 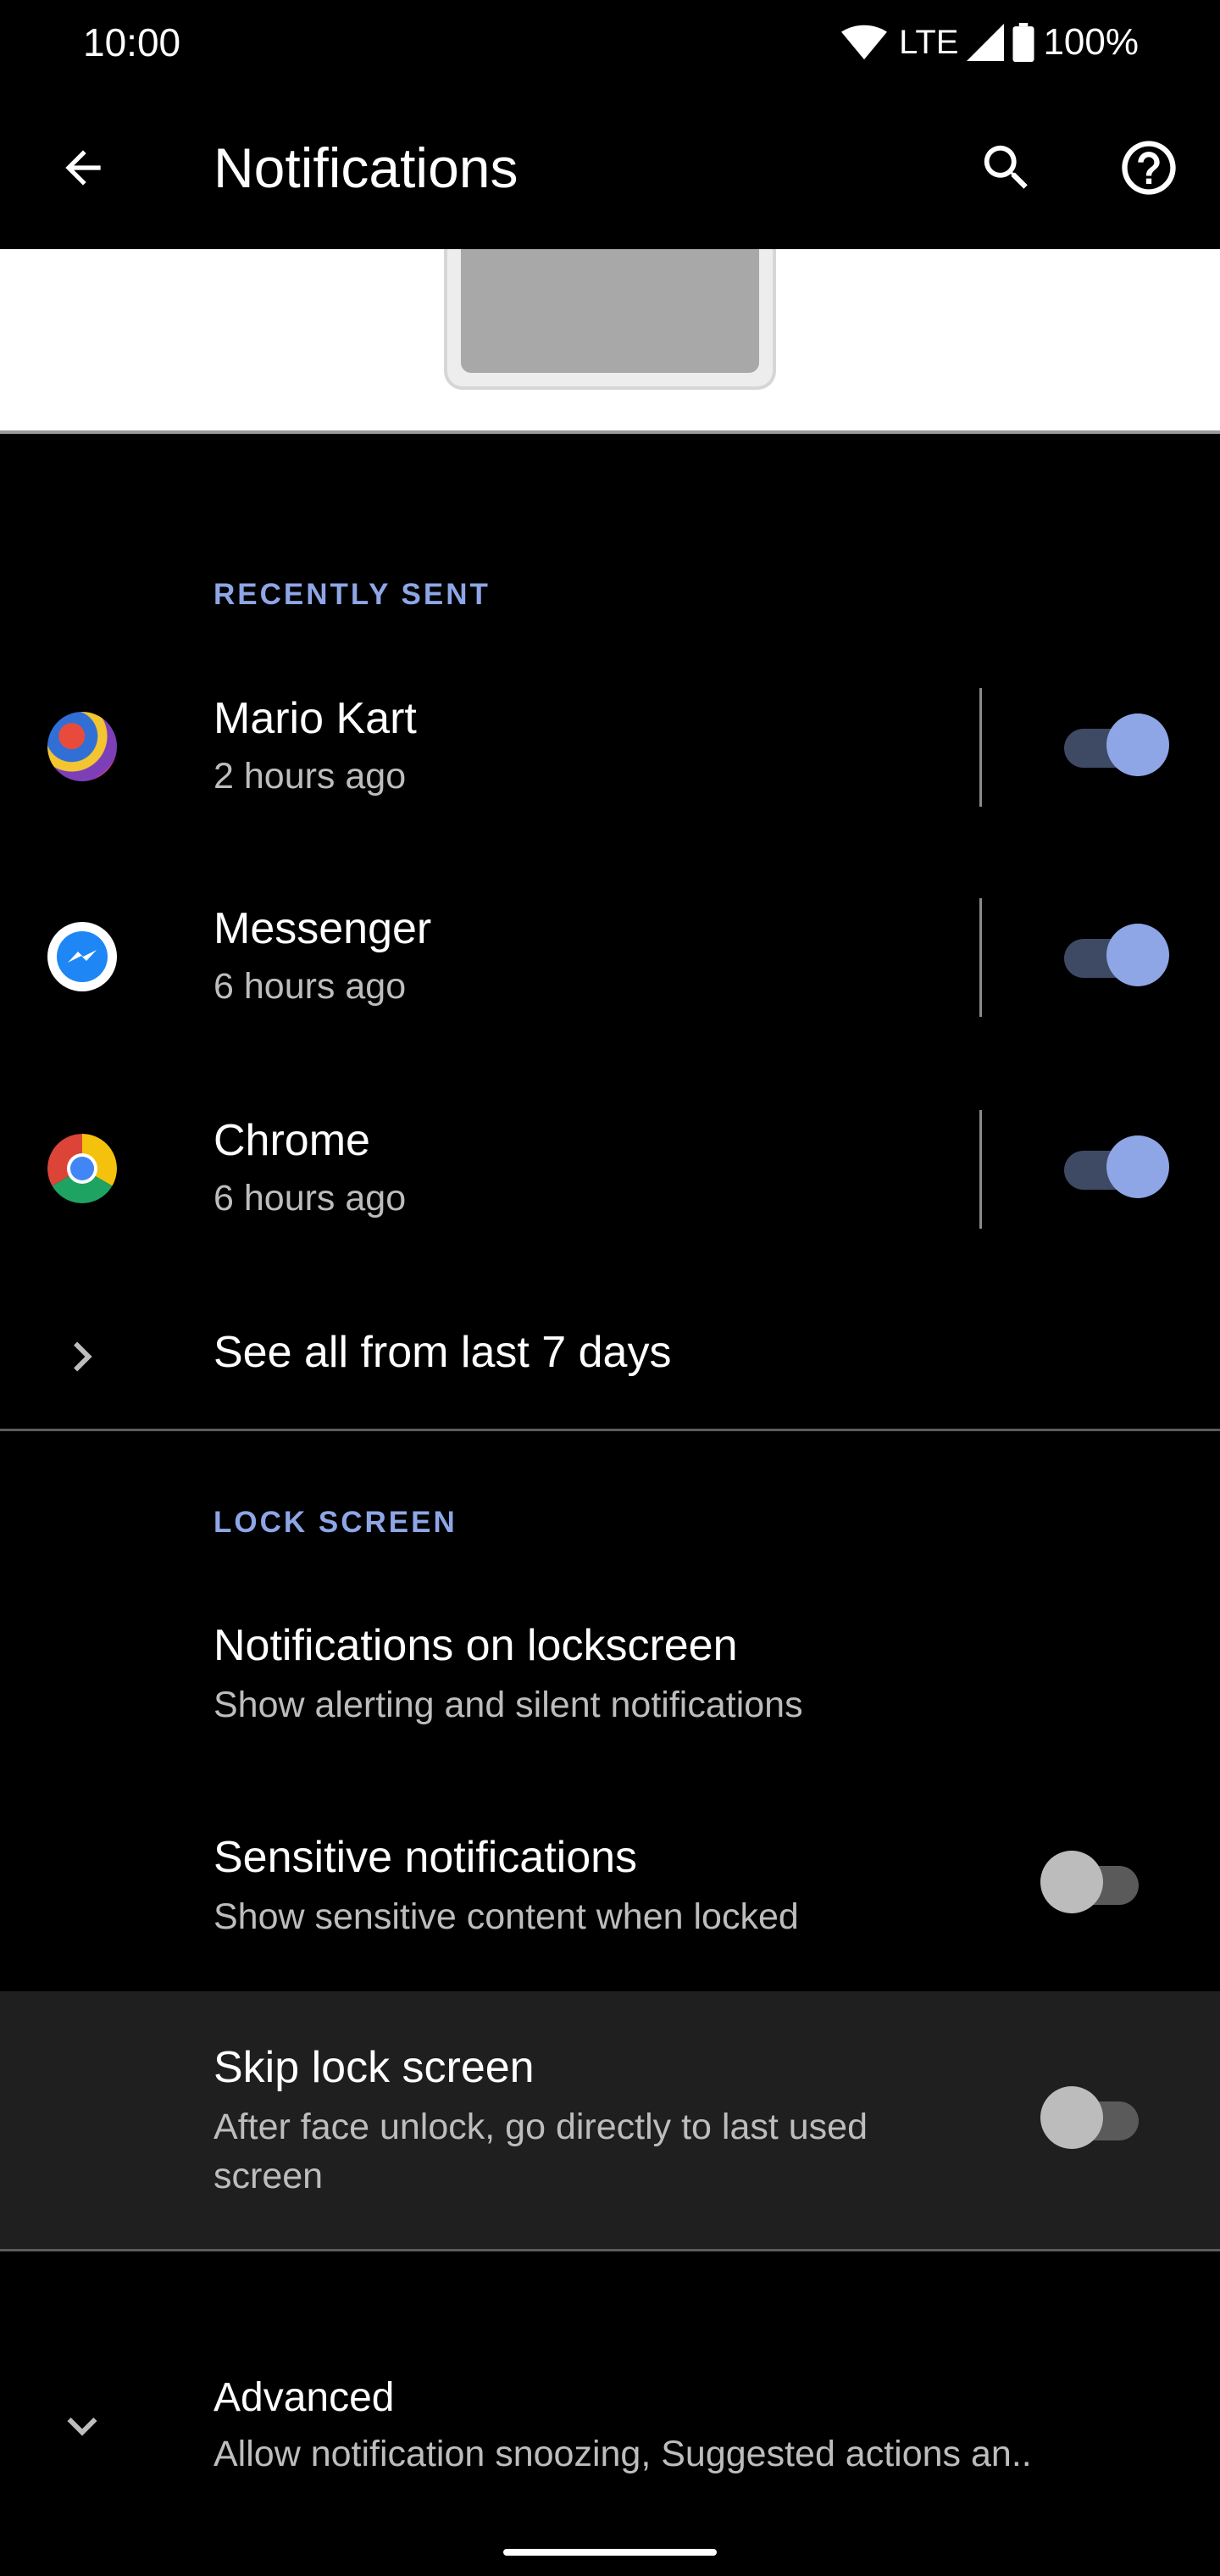 What do you see at coordinates (323, 928) in the screenshot?
I see `app-name: Messenger` at bounding box center [323, 928].